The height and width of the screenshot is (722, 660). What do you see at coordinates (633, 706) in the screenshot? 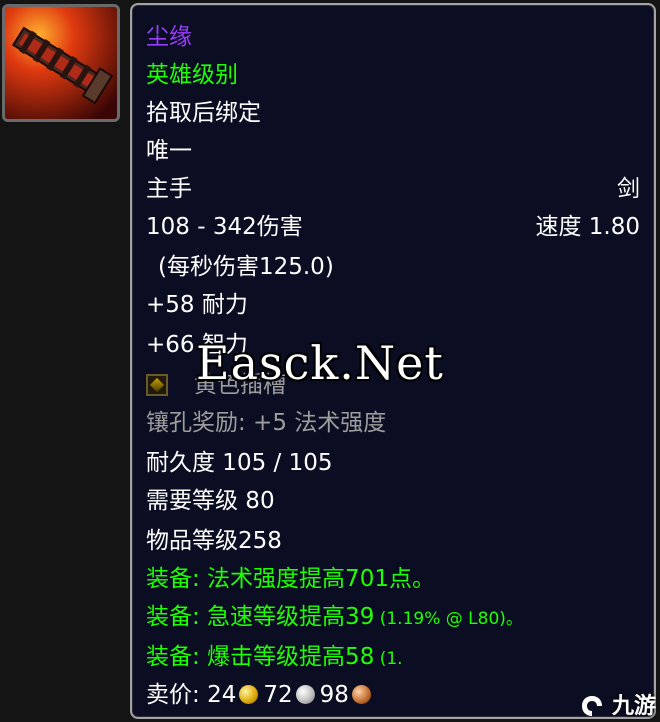
I see `brand-name: 九游` at bounding box center [633, 706].